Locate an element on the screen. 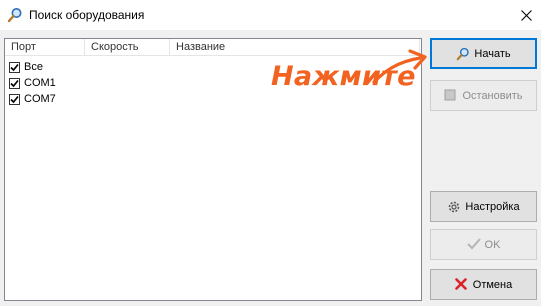  ok-button: OK is located at coordinates (483, 244).